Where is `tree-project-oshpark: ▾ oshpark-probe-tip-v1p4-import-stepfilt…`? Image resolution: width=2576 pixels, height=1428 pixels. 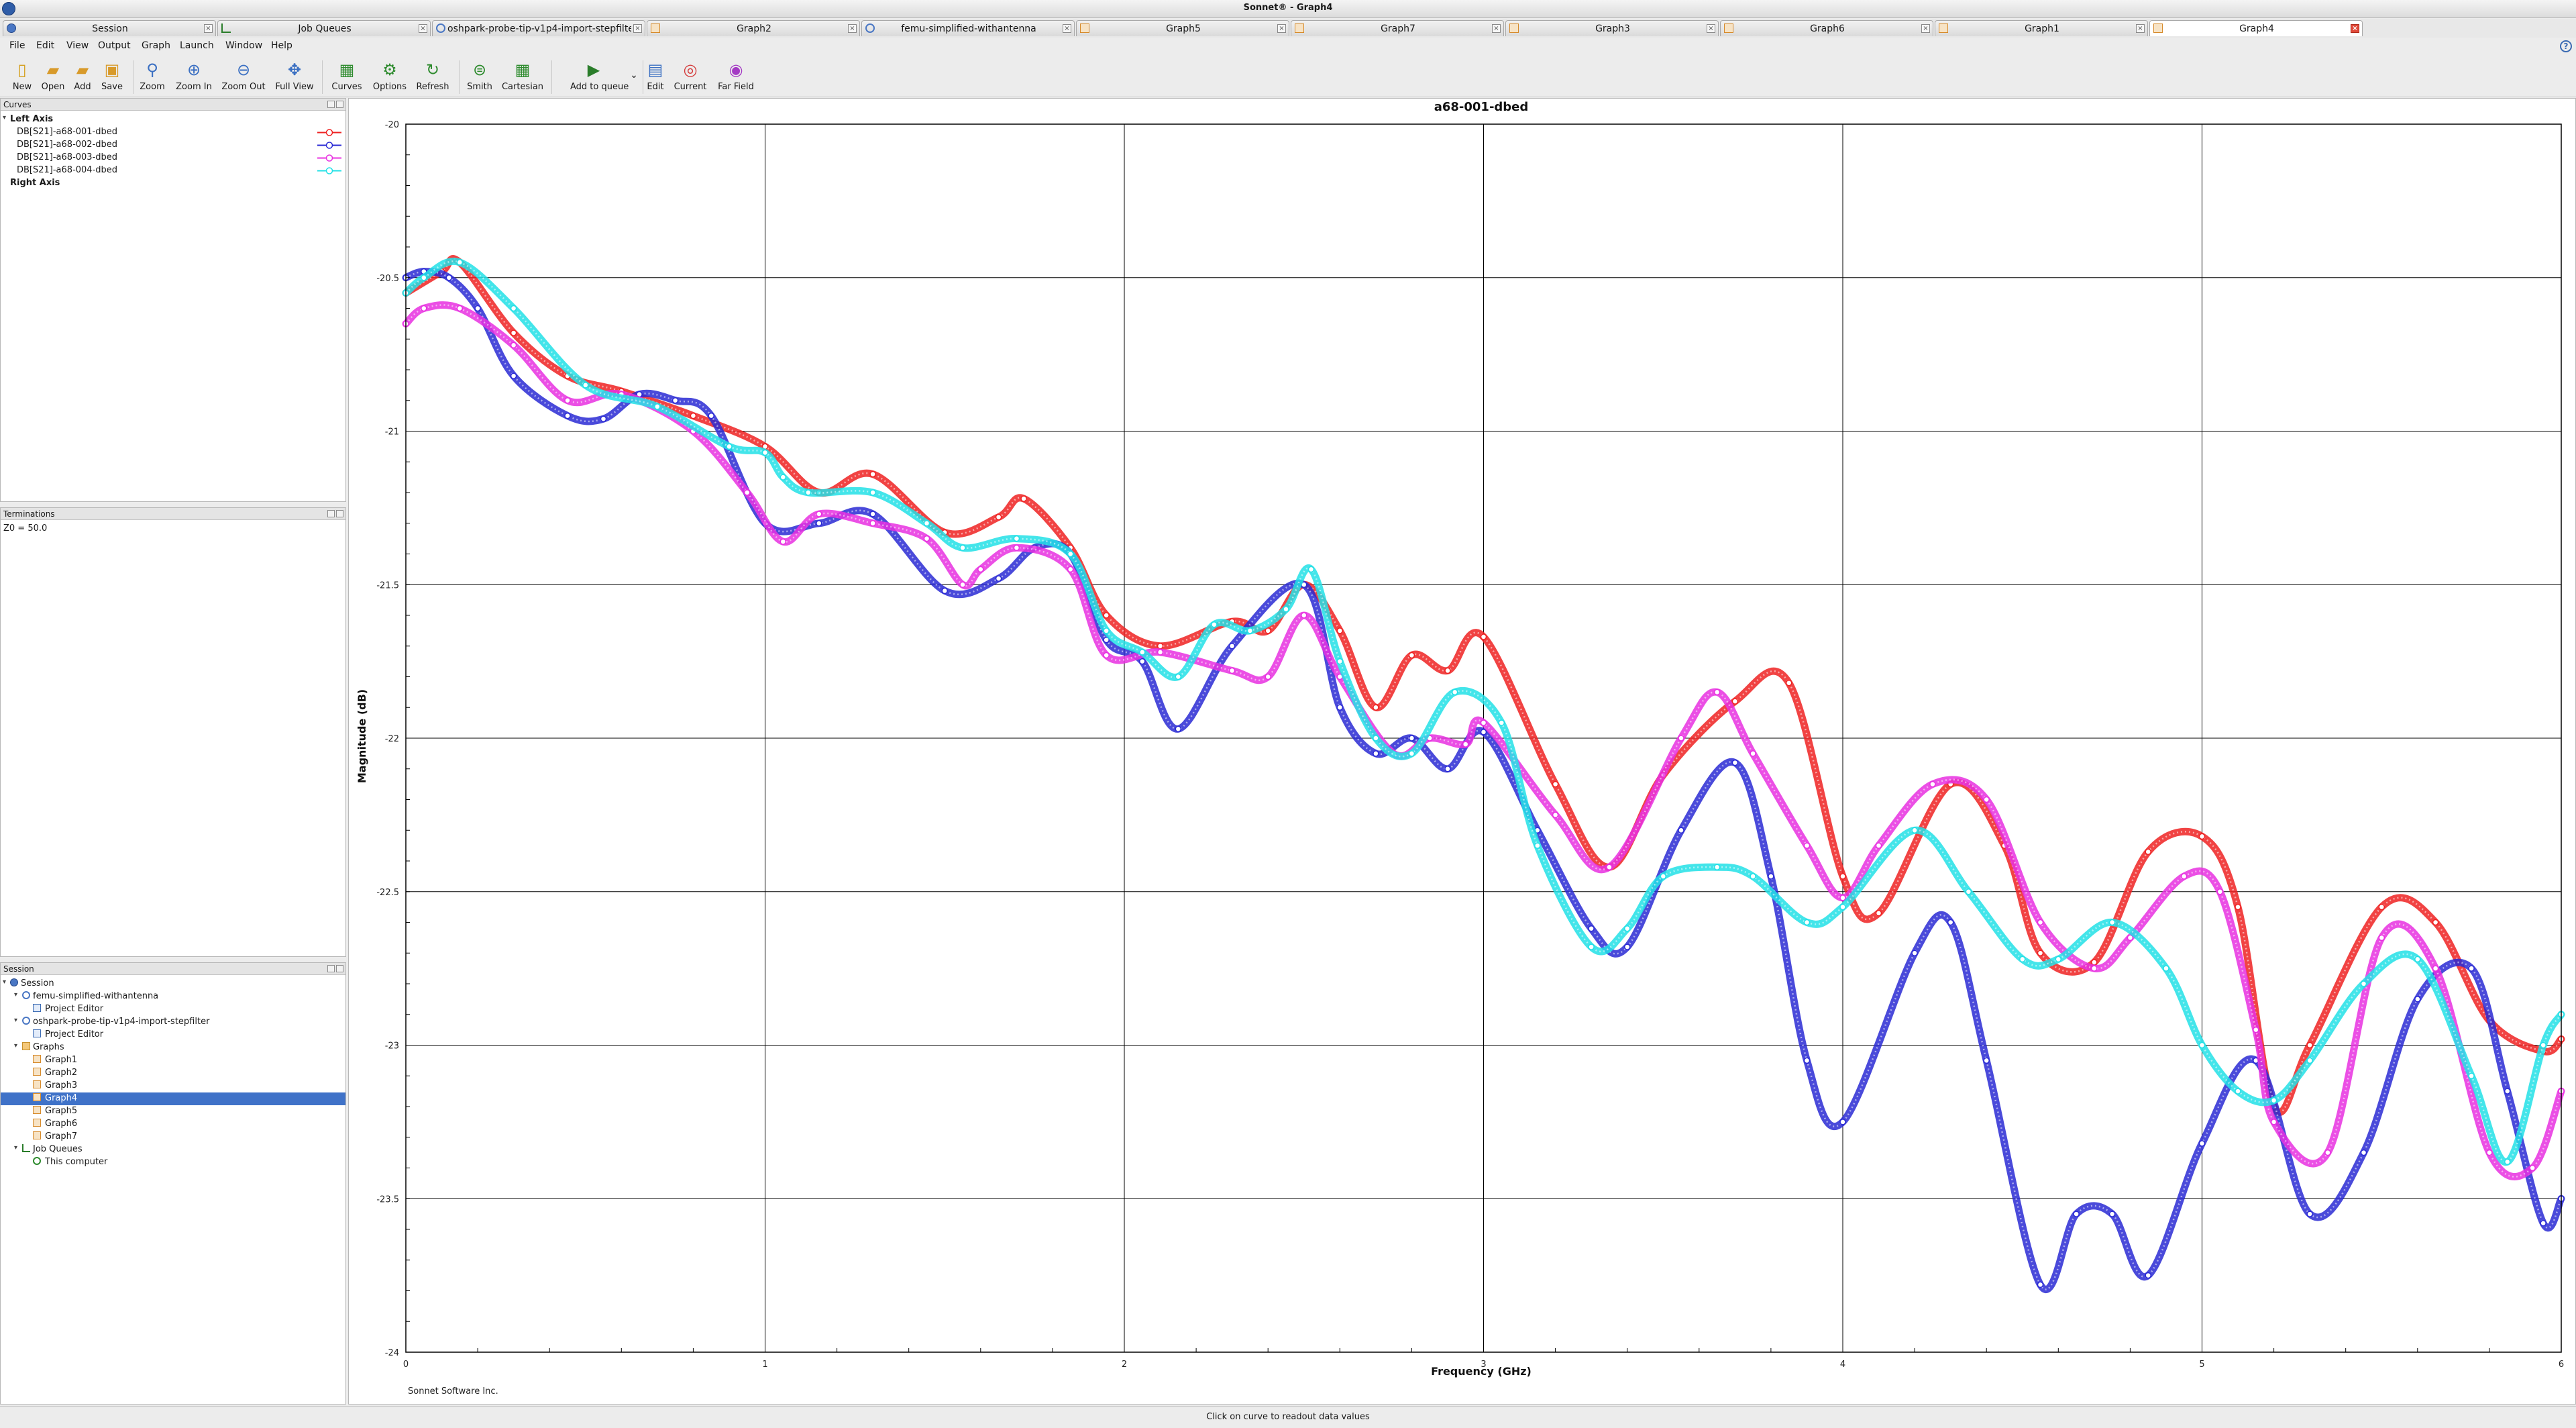 tree-project-oshpark: ▾ oshpark-probe-tip-v1p4-import-stepfilt… is located at coordinates (173, 1022).